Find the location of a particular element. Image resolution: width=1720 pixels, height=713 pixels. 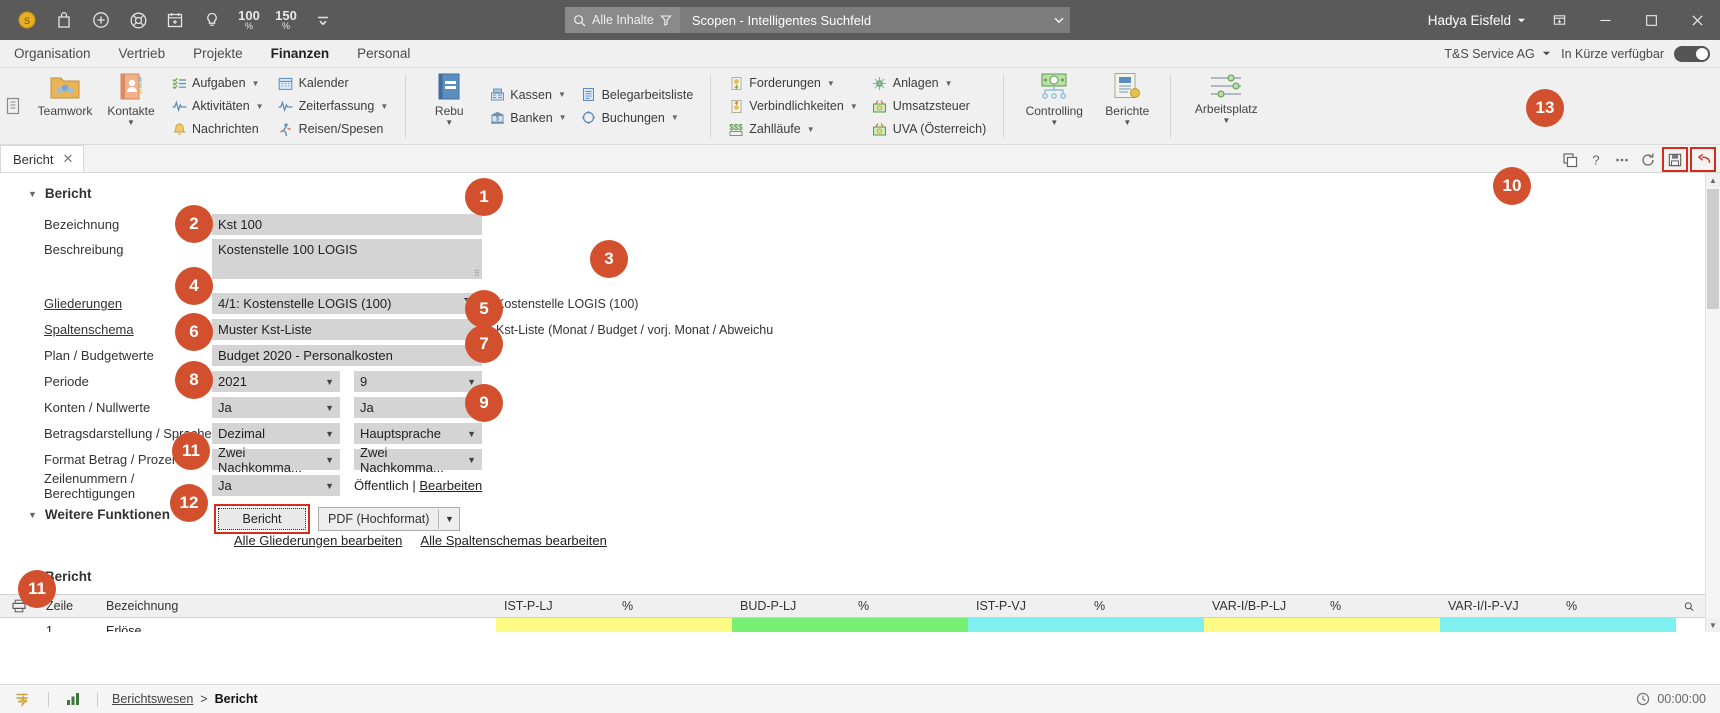

ribbon-button-zeiterfassung: Zeiterfassung ▼ is located at coordinates (333, 106).